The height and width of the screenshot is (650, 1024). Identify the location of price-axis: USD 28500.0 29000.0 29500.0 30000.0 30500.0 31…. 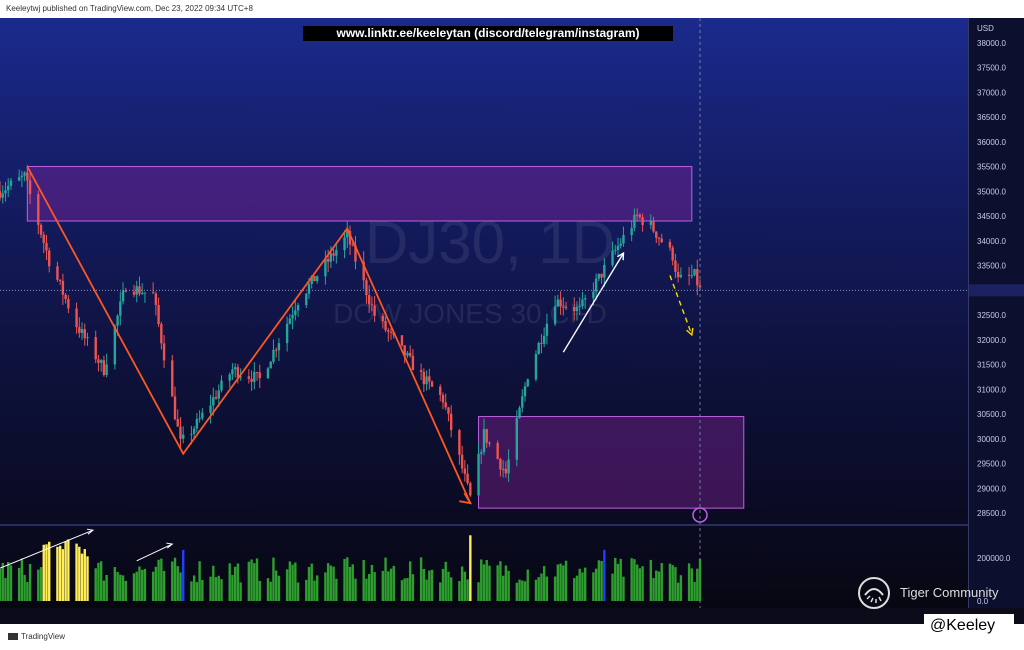
(996, 313).